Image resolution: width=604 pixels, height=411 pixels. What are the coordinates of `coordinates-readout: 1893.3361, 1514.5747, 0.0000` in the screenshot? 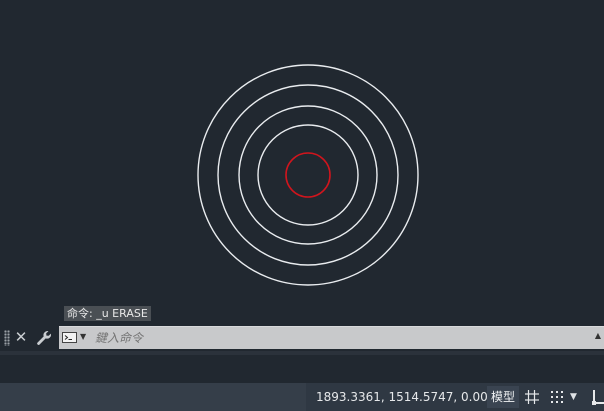 It's located at (410, 397).